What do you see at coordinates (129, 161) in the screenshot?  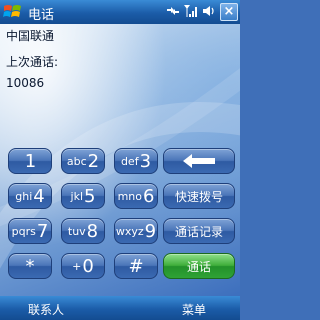 I see `key-letters: def` at bounding box center [129, 161].